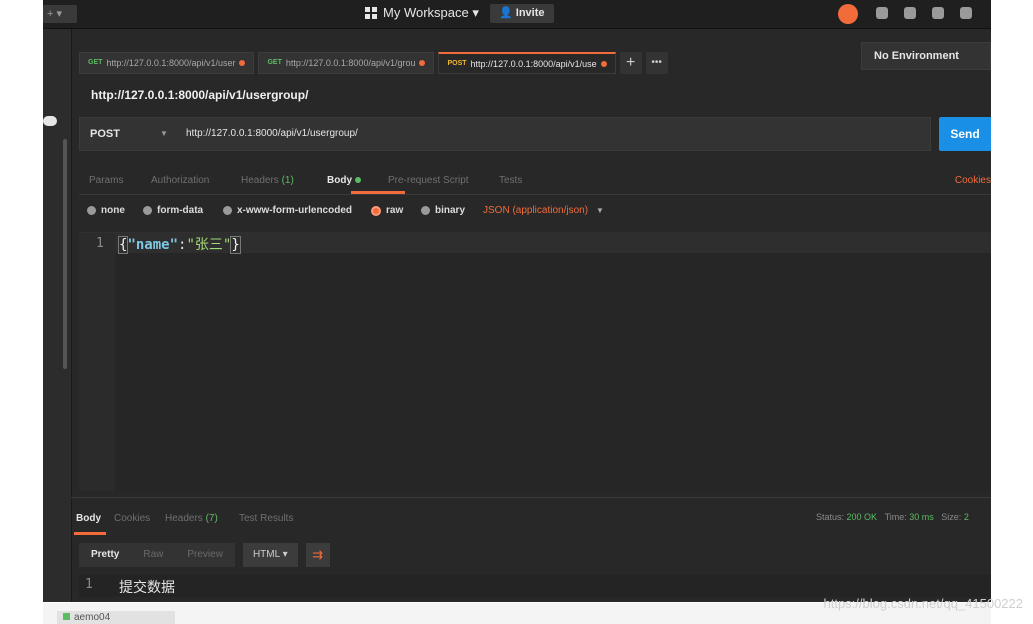 This screenshot has width=1033, height=624. Describe the element at coordinates (211, 518) in the screenshot. I see `headers-count: (7)` at that location.